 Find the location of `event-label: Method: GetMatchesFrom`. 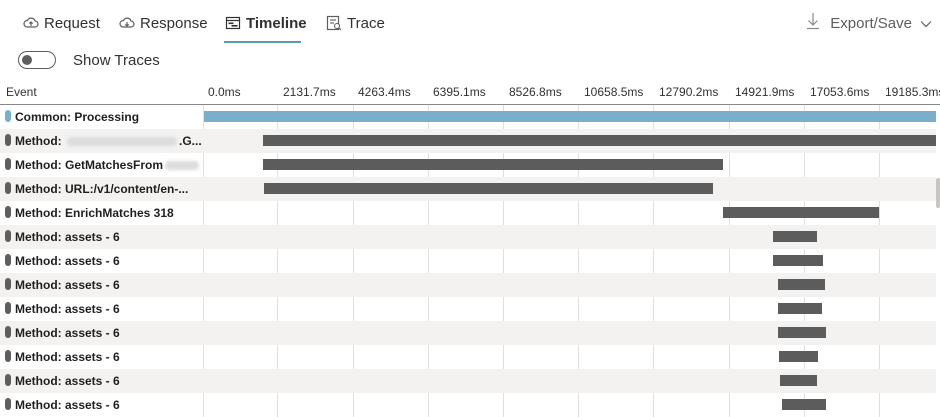

event-label: Method: GetMatchesFrom is located at coordinates (108, 165).